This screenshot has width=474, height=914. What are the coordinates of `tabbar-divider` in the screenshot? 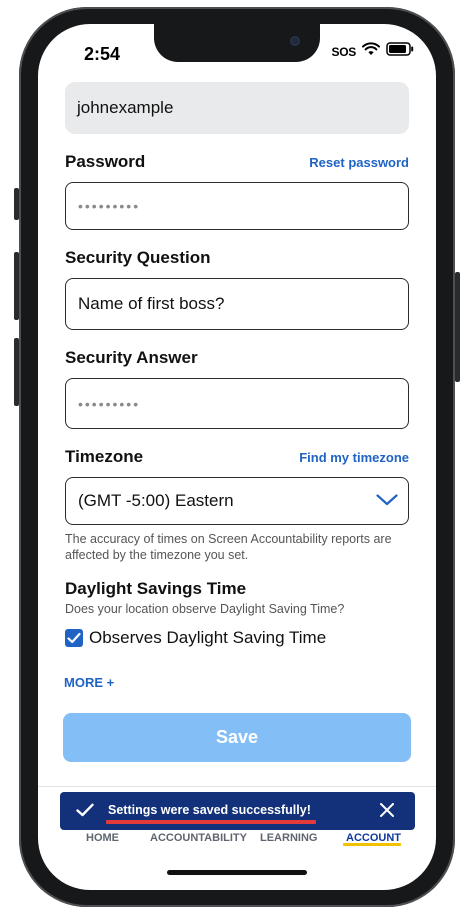 It's located at (237, 786).